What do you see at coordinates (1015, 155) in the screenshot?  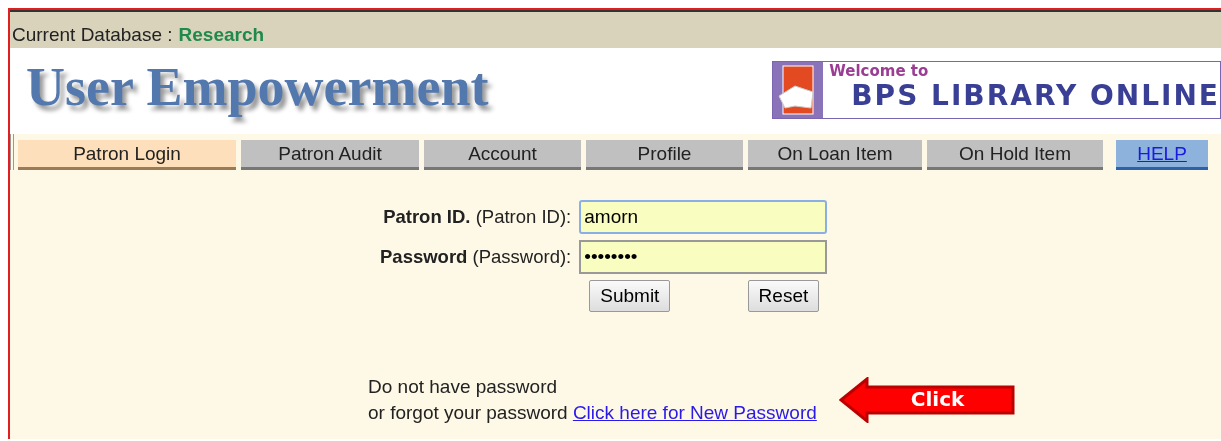 I see `nav-tab: On Hold Item` at bounding box center [1015, 155].